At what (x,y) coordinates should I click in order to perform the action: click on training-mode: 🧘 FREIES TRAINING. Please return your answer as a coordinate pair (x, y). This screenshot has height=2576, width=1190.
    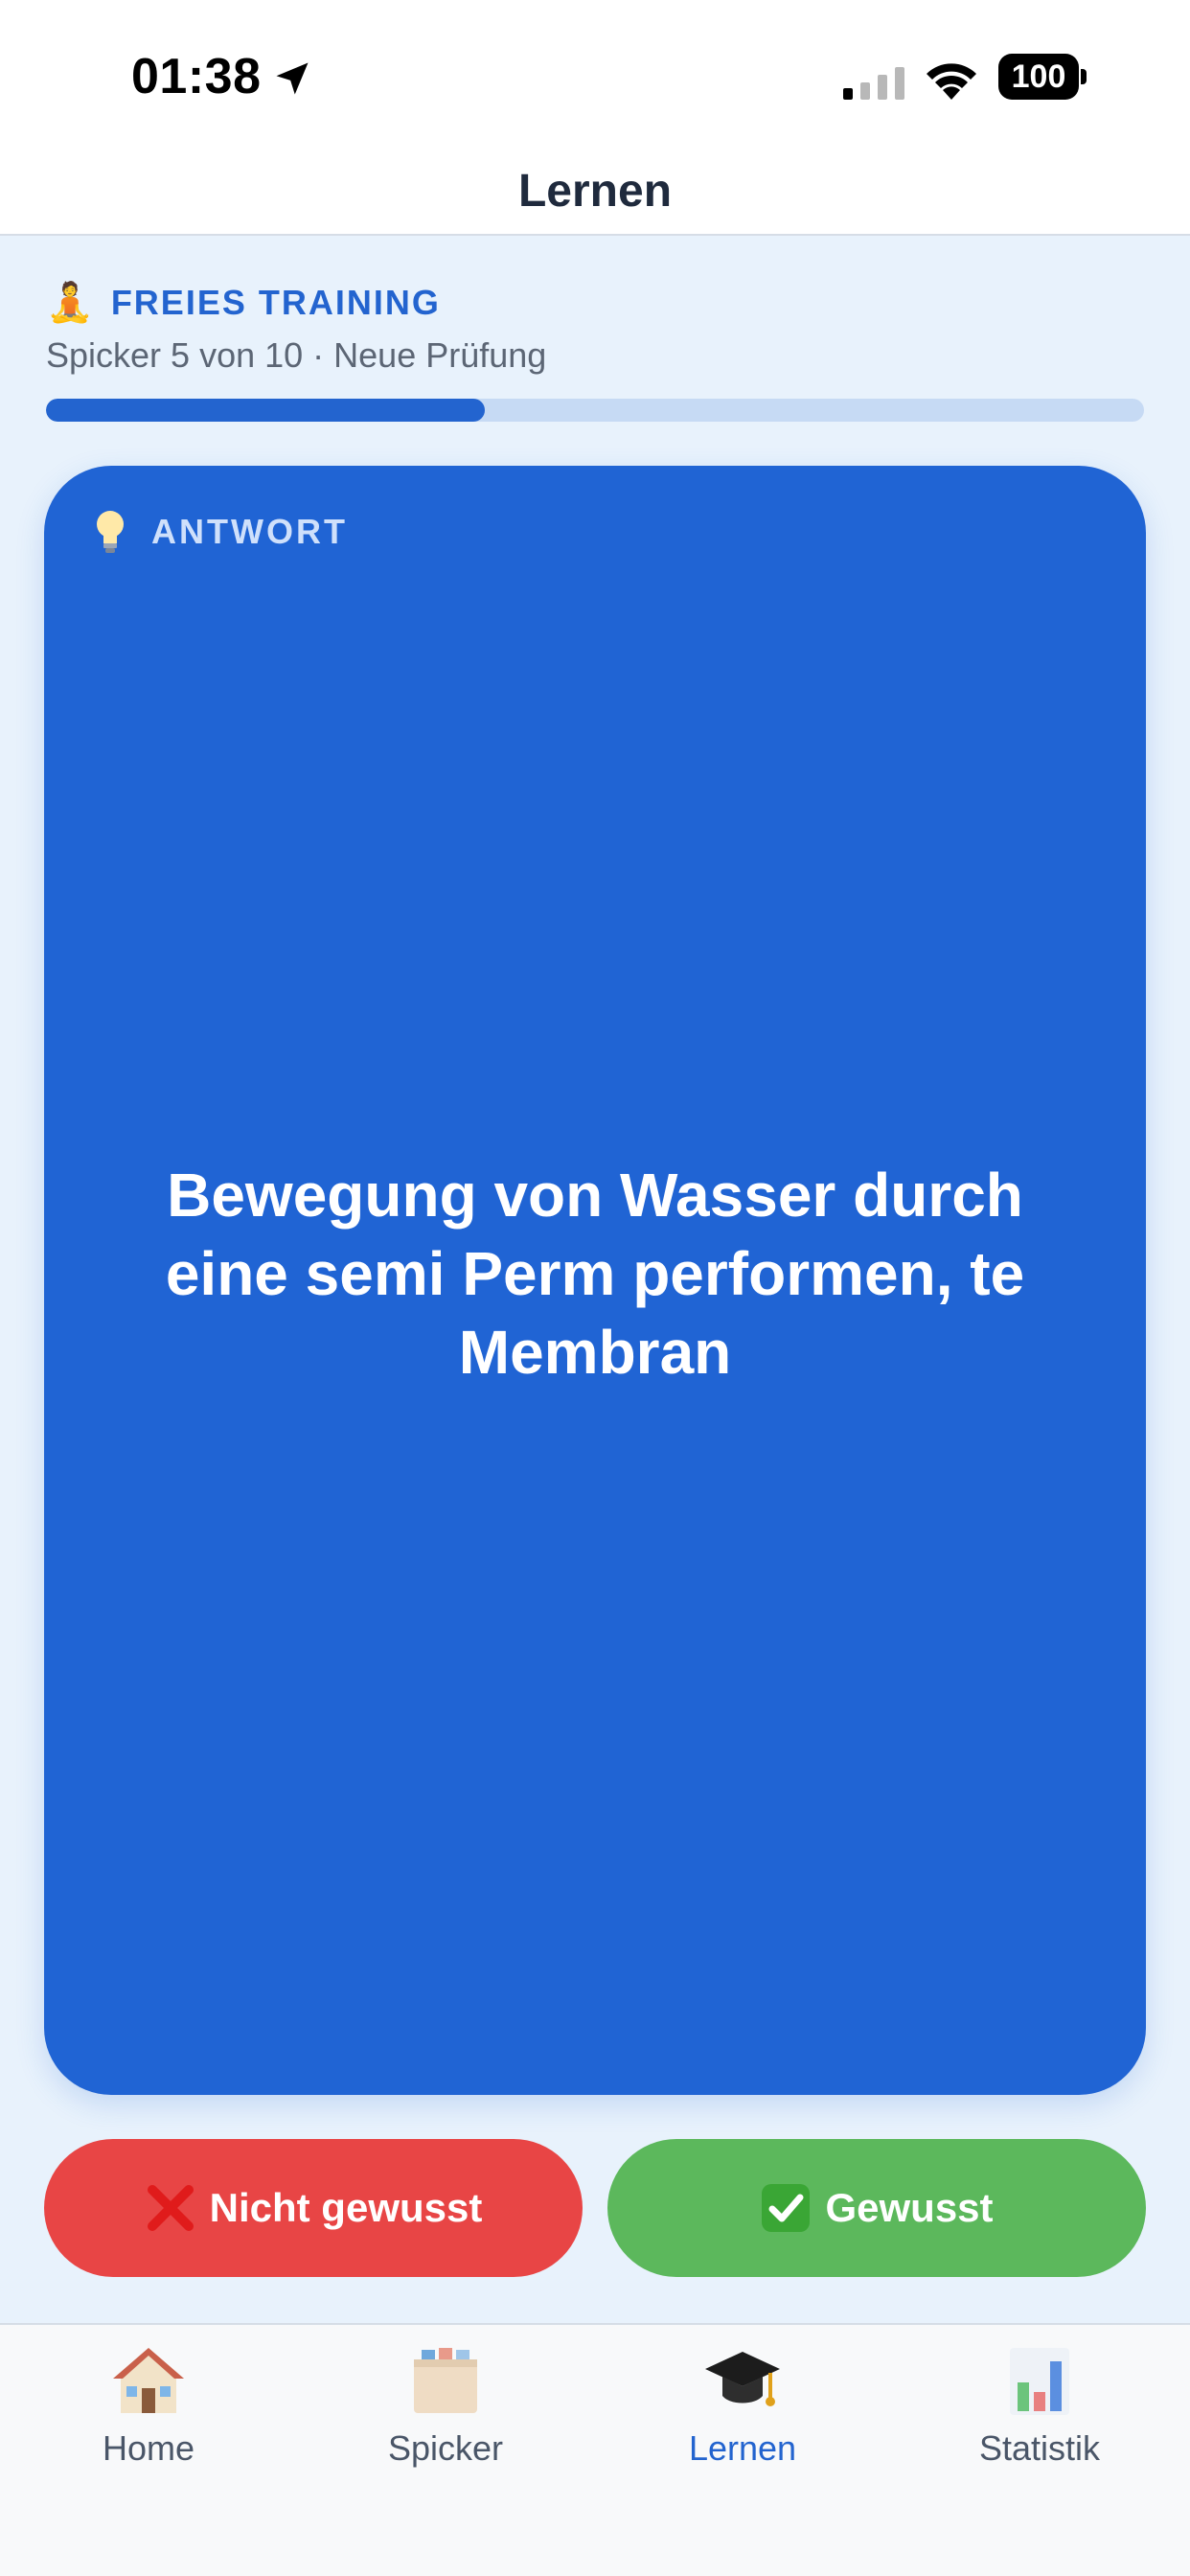
    Looking at the image, I should click on (244, 302).